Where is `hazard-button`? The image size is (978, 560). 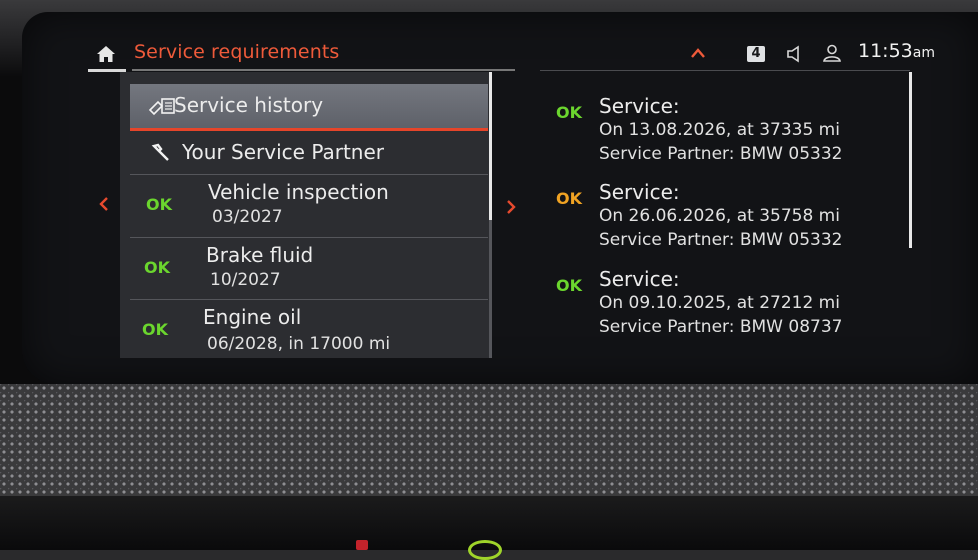 hazard-button is located at coordinates (362, 545).